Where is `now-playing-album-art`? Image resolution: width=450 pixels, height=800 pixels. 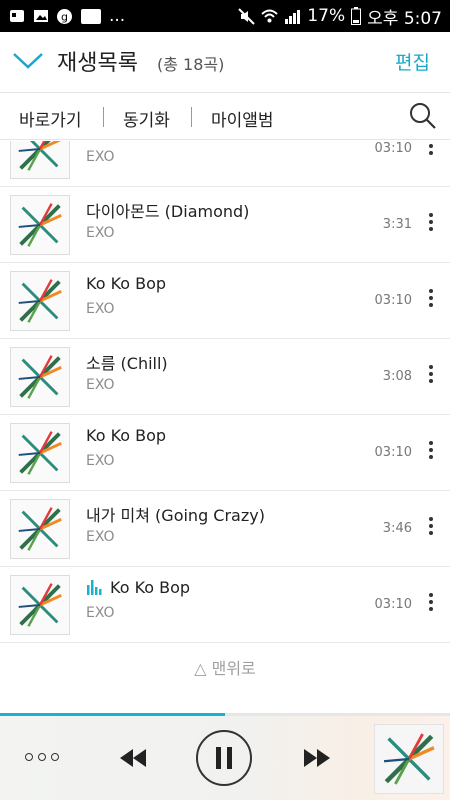 now-playing-album-art is located at coordinates (409, 759).